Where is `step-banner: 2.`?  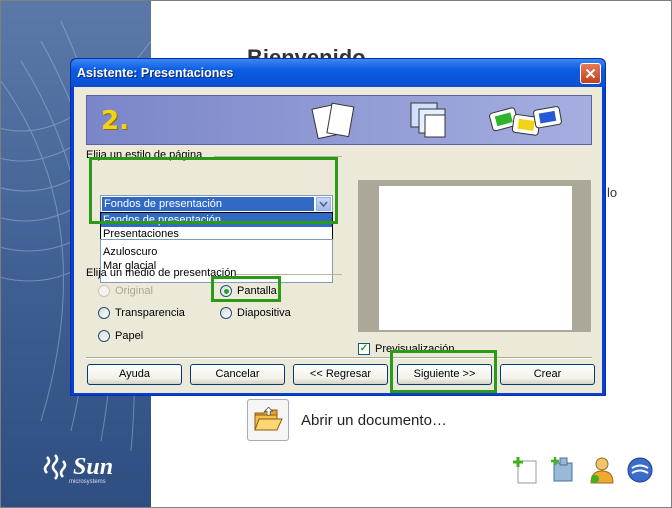 step-banner: 2. is located at coordinates (339, 120).